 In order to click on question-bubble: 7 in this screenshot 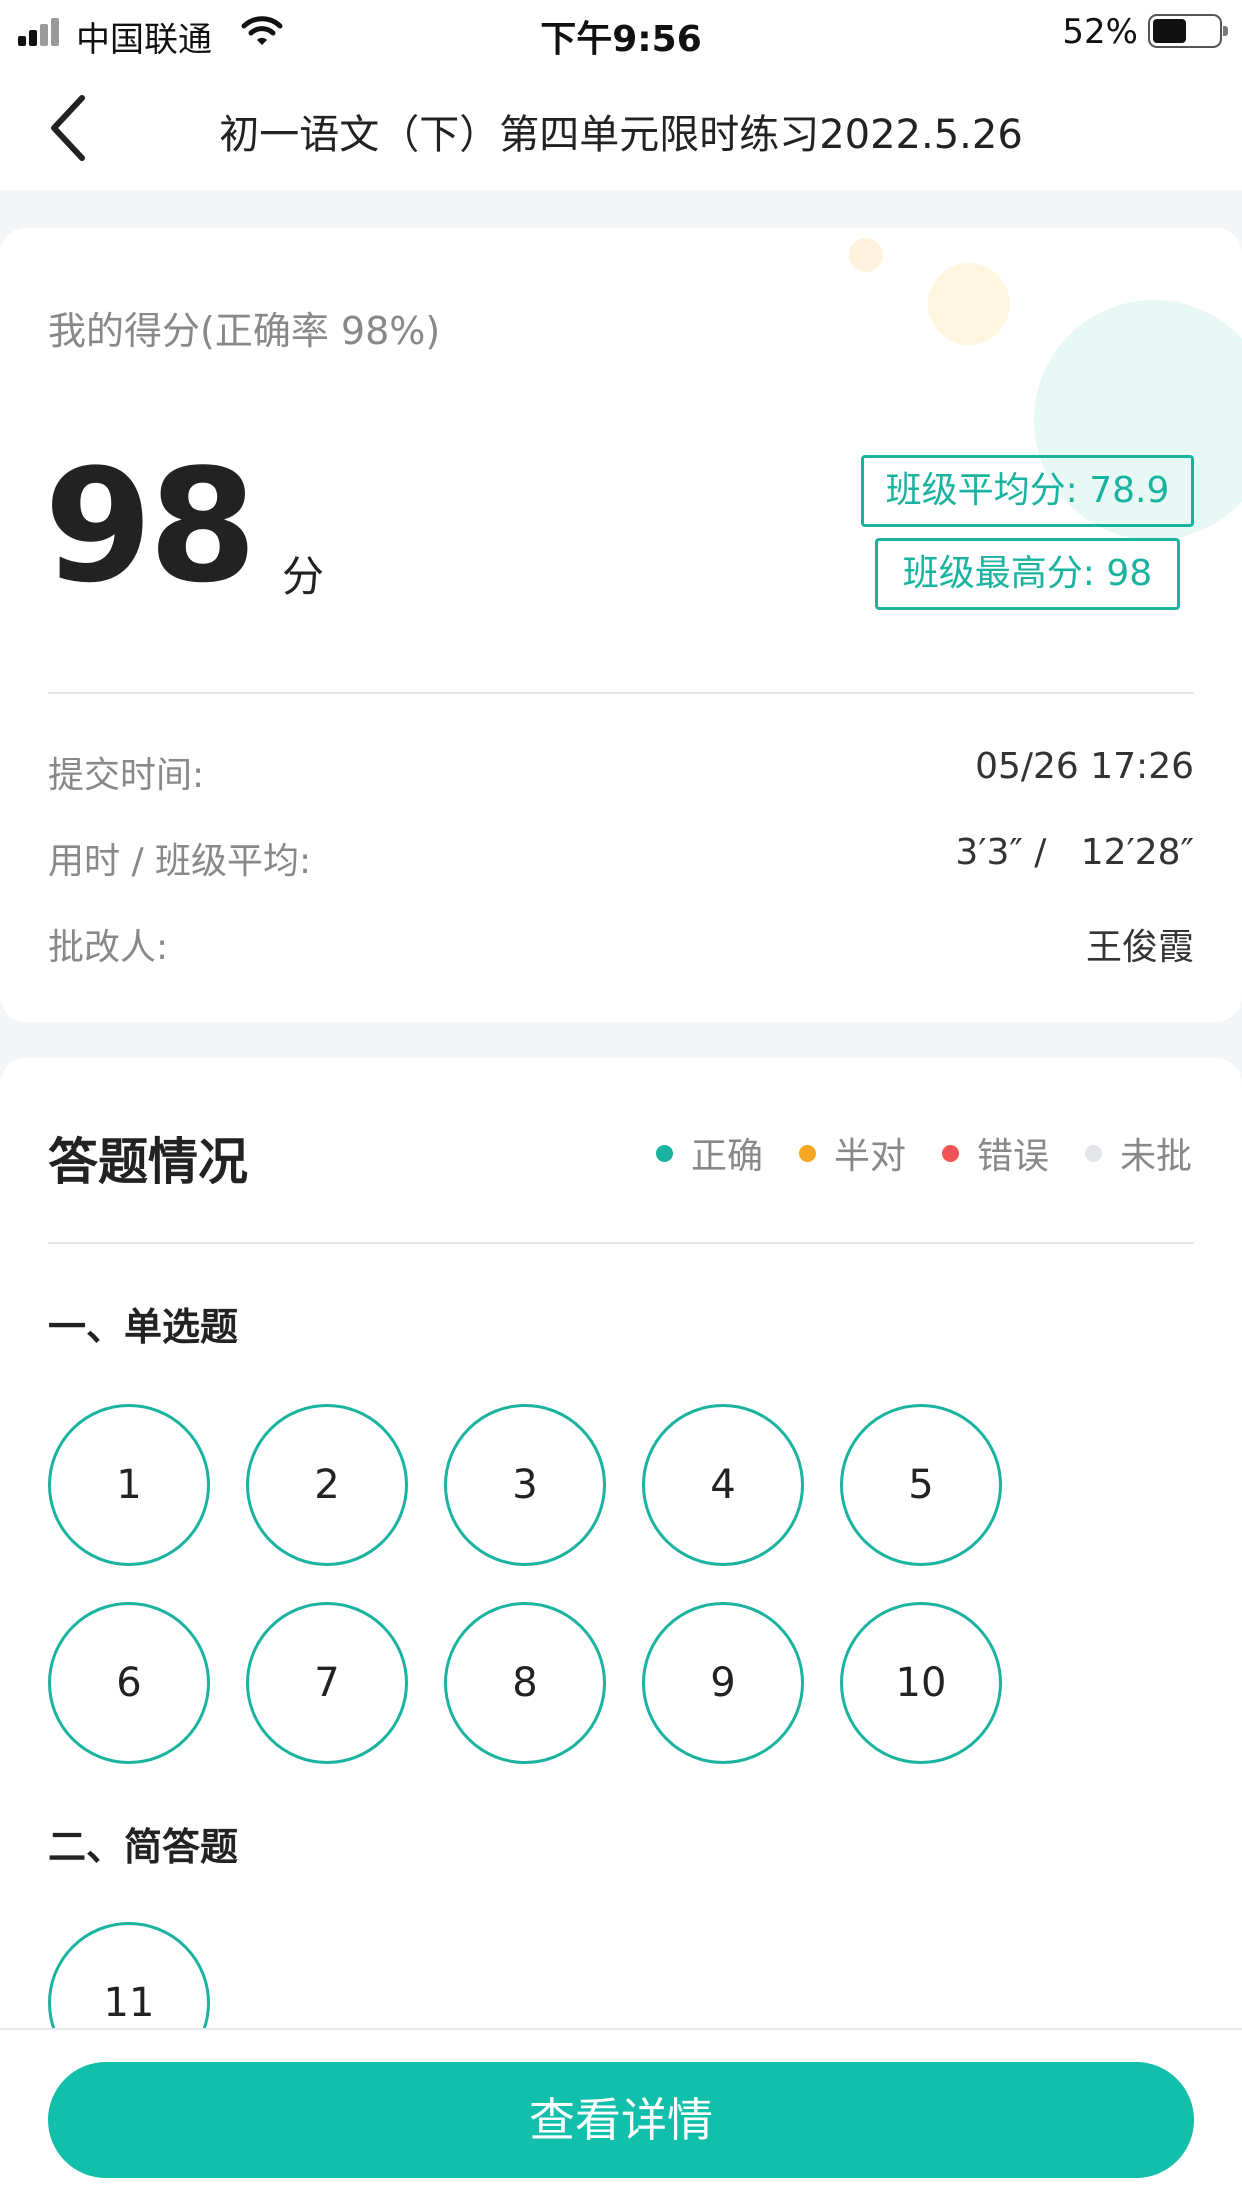, I will do `click(327, 1683)`.